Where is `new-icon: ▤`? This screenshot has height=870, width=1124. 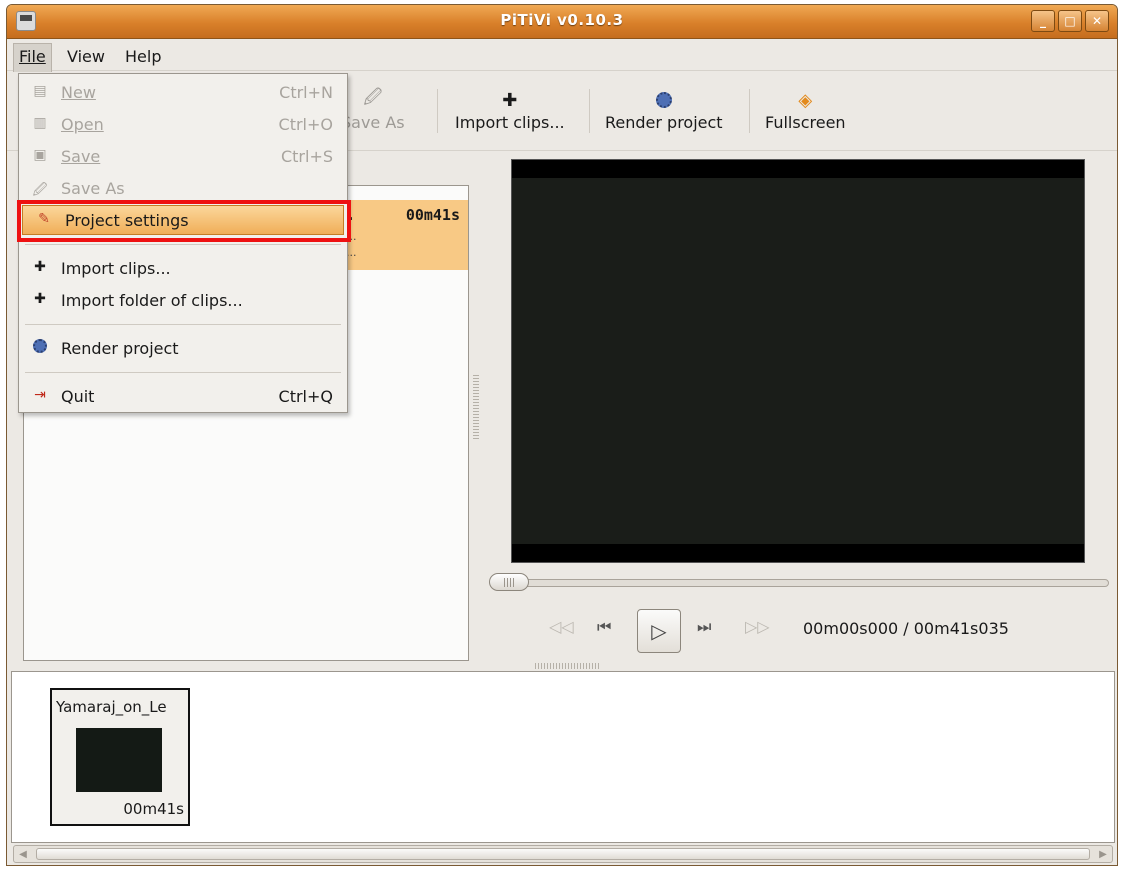
new-icon: ▤ is located at coordinates (40, 91).